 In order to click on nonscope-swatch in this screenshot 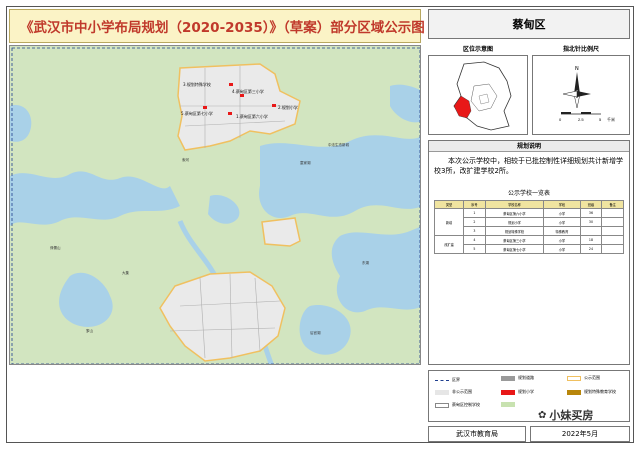, I will do `click(442, 392)`.